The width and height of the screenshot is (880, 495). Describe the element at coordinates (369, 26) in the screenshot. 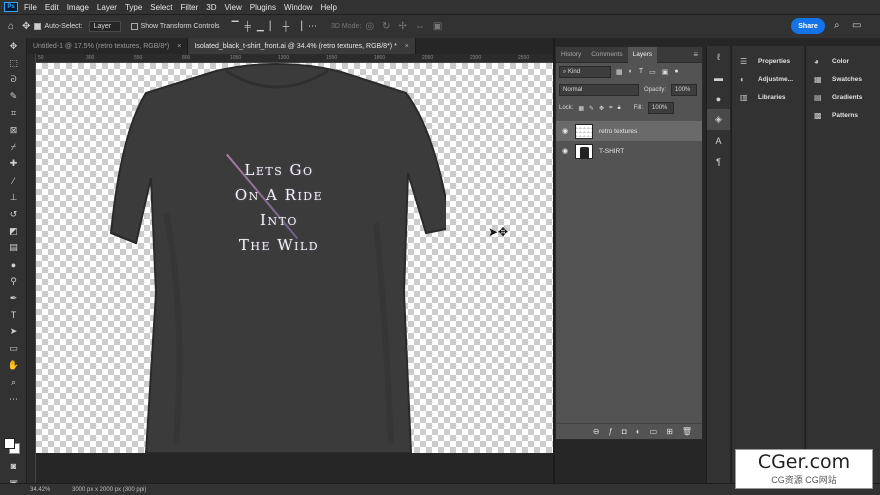

I see `3d-orbit-icon: ◎` at that location.